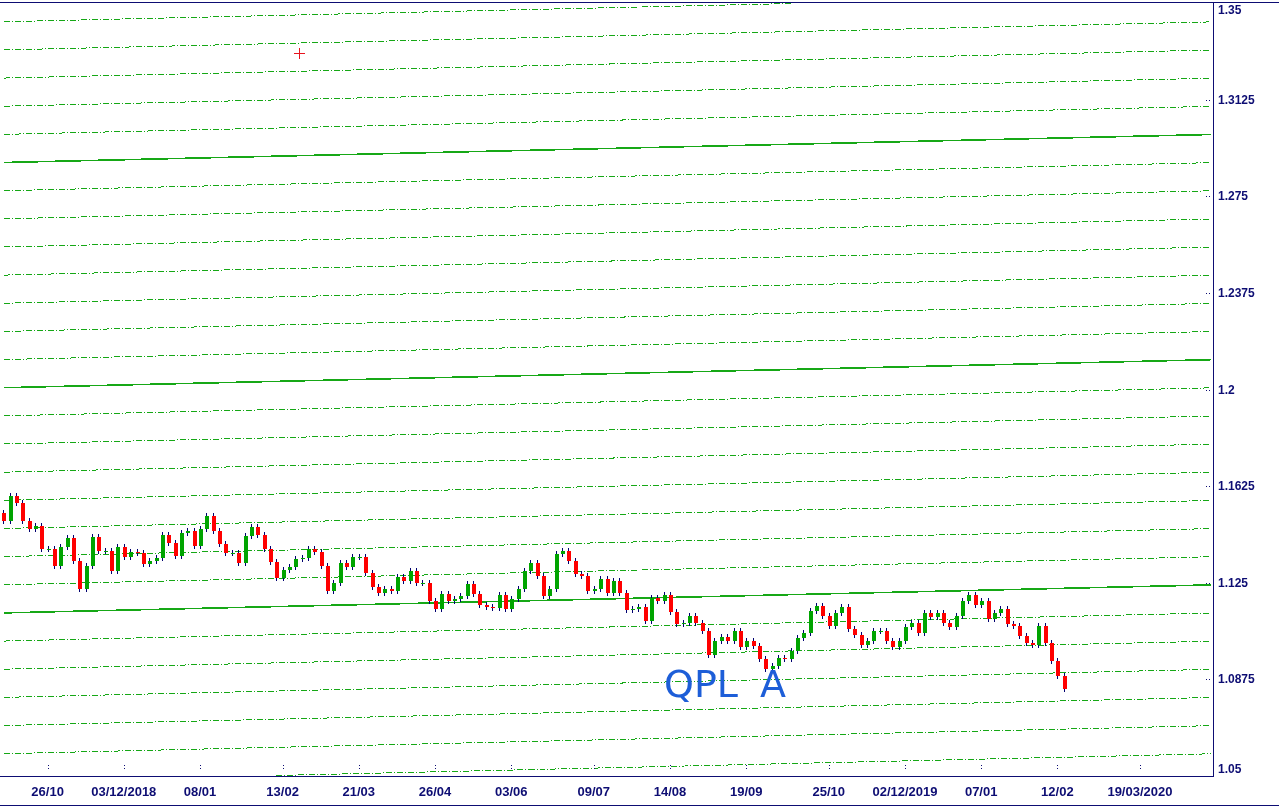  I want to click on x-axis-label: 19/09, so click(746, 791).